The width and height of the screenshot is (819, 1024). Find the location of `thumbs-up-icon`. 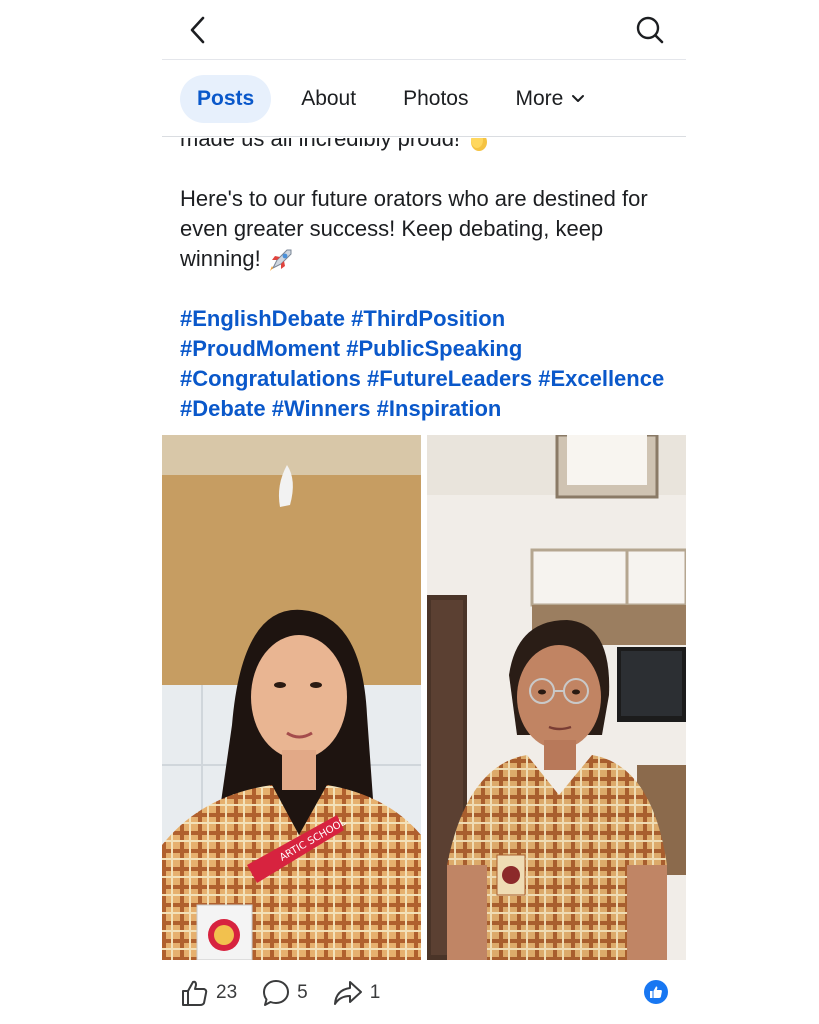

thumbs-up-icon is located at coordinates (656, 992).